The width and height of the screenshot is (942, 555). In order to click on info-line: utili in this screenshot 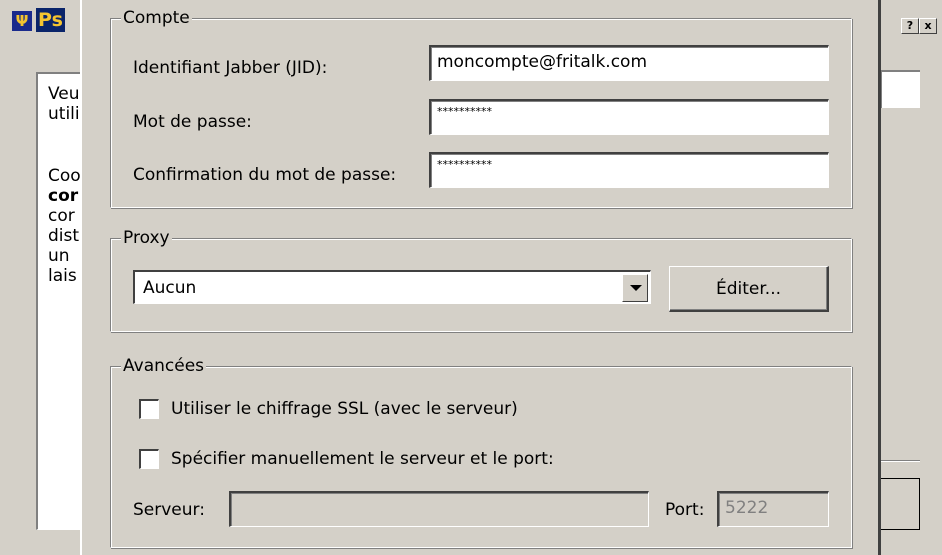, I will do `click(64, 114)`.